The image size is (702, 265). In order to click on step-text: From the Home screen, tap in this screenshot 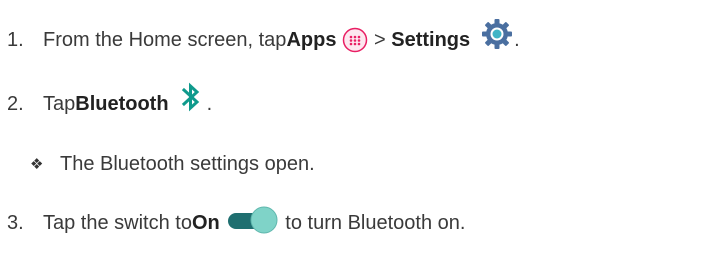, I will do `click(165, 39)`.